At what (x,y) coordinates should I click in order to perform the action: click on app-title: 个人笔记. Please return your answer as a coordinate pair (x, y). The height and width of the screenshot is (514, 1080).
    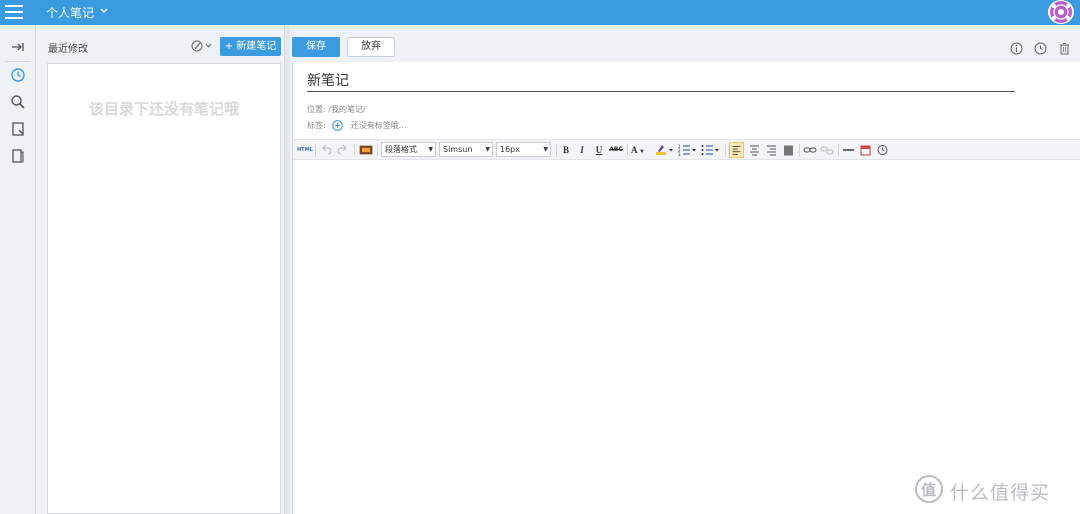
    Looking at the image, I should click on (70, 12).